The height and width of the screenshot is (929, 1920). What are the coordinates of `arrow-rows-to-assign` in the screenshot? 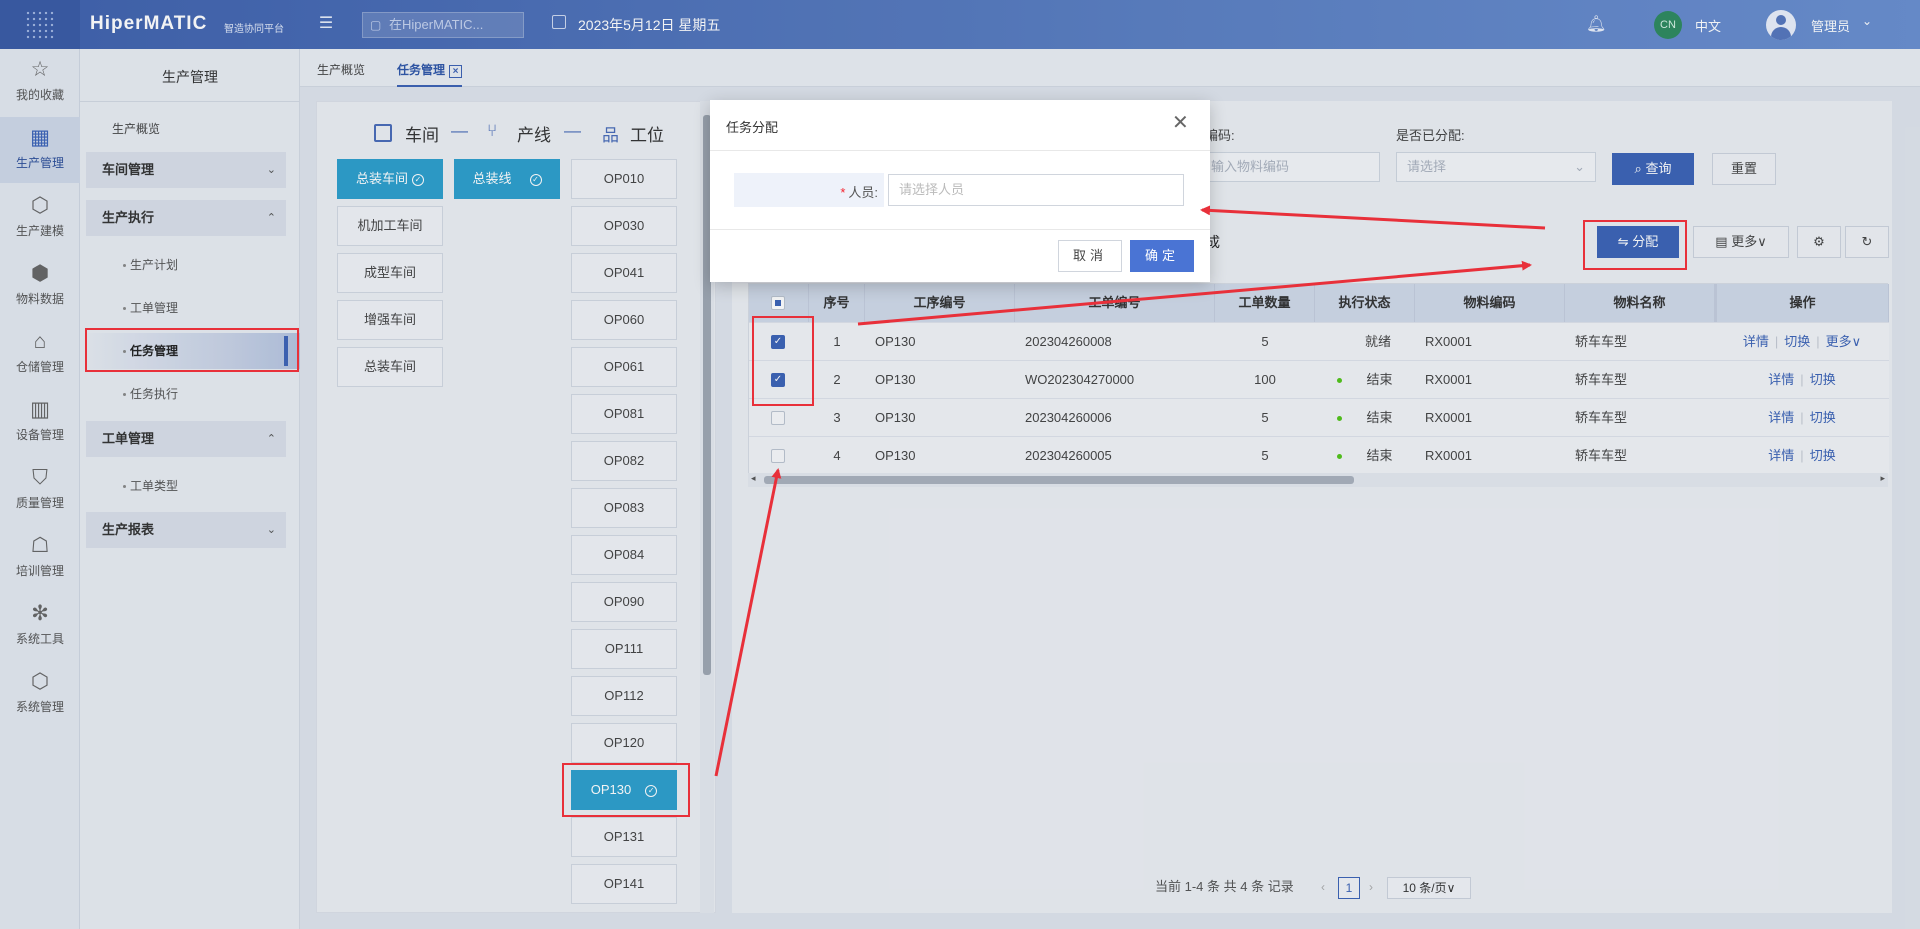 It's located at (1194, 293).